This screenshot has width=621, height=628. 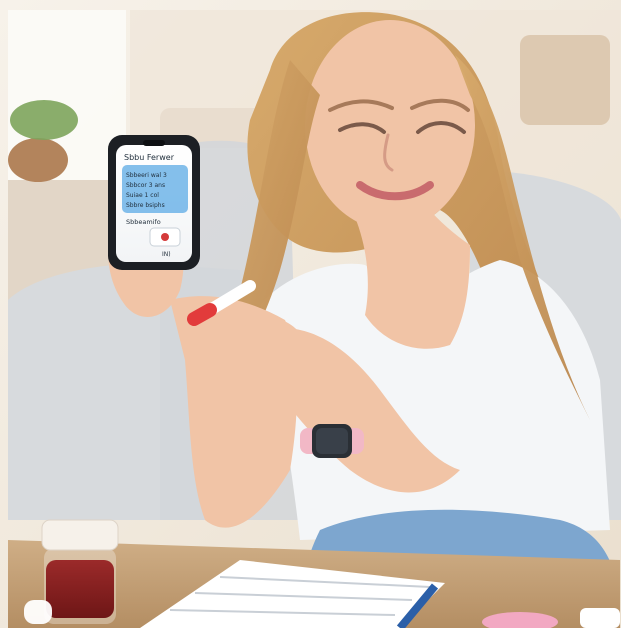 I want to click on phone-footer-label: Sbbeamifo, so click(x=143, y=222).